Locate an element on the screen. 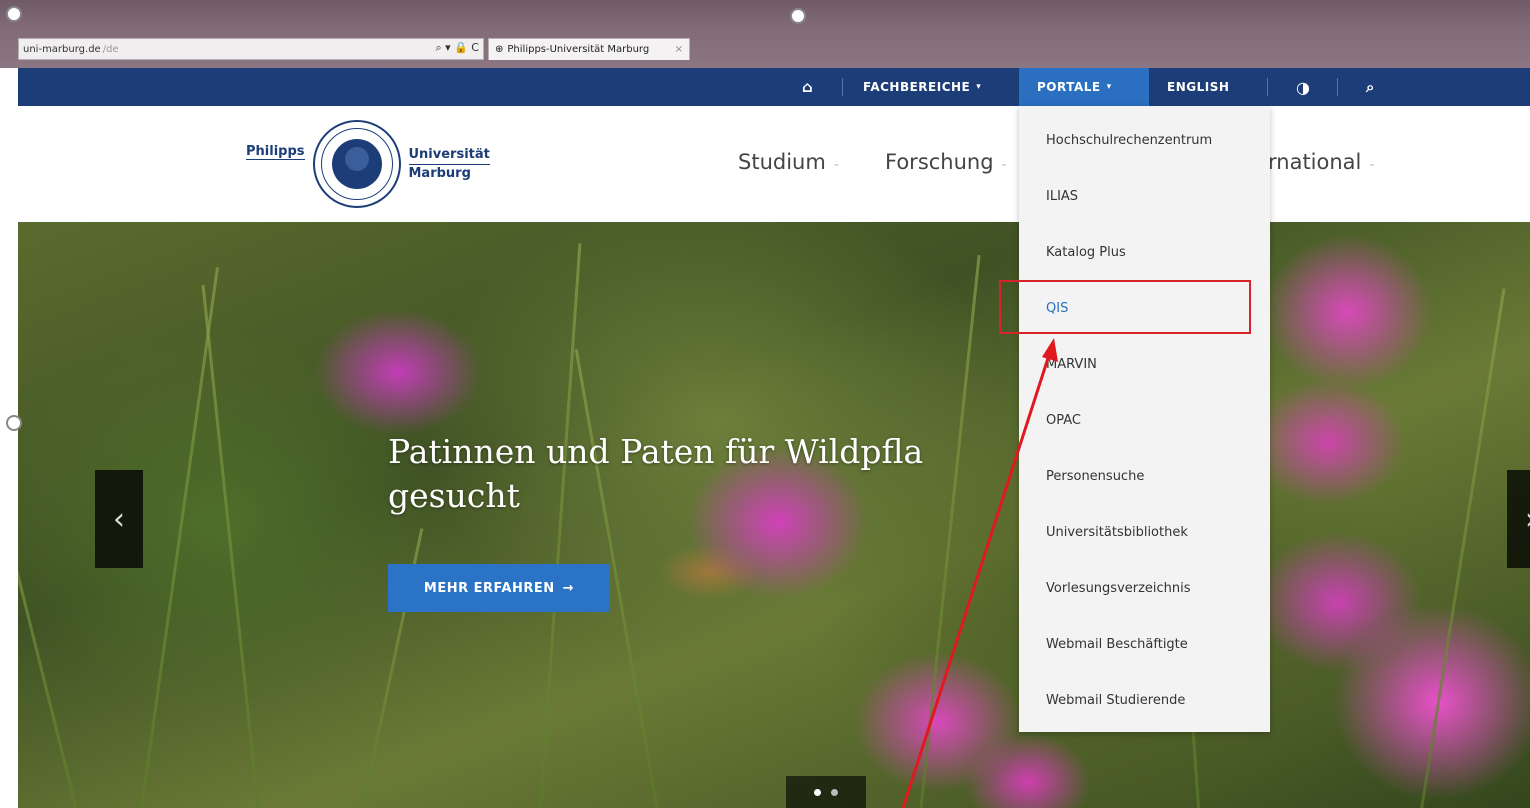 The image size is (1530, 808). menu-item-universitaetsbibliothek: Universitätsbibliothek is located at coordinates (1144, 532).